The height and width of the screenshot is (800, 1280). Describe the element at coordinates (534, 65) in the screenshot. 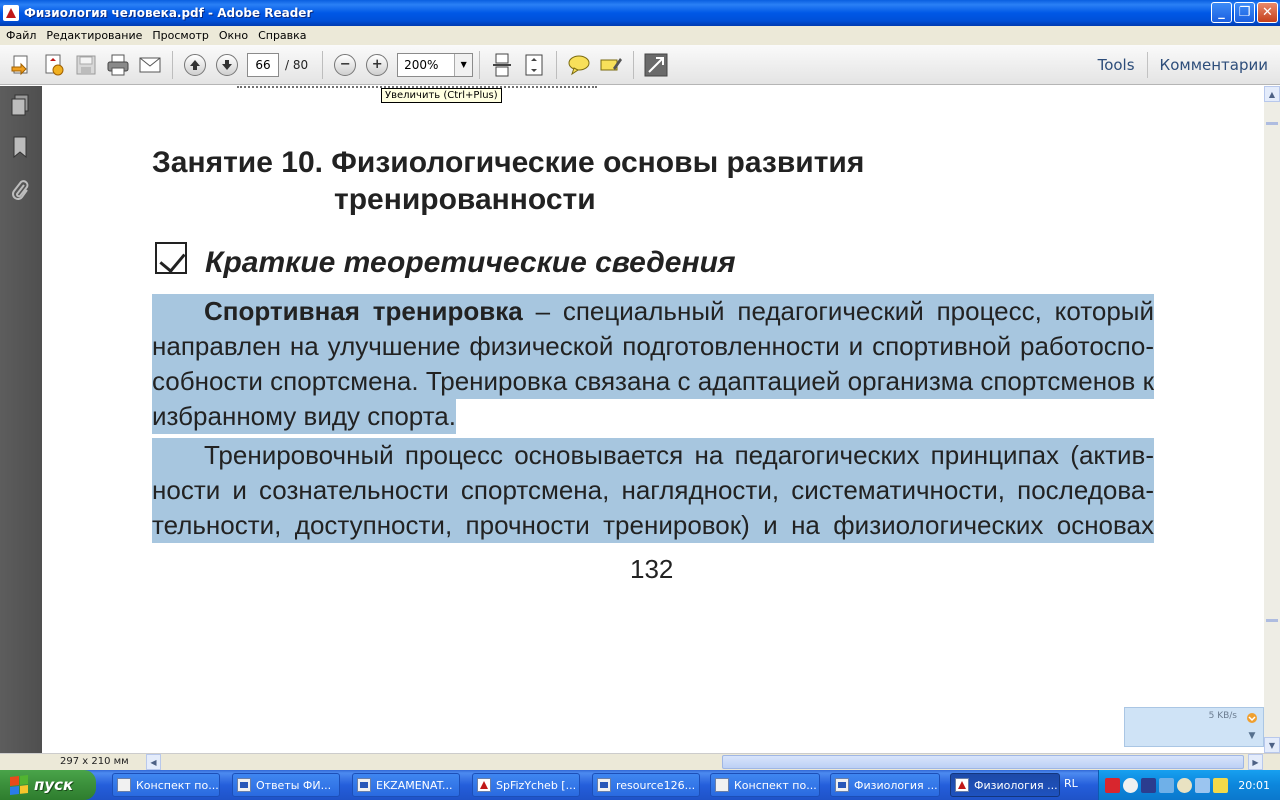

I see `fit-page-button` at that location.